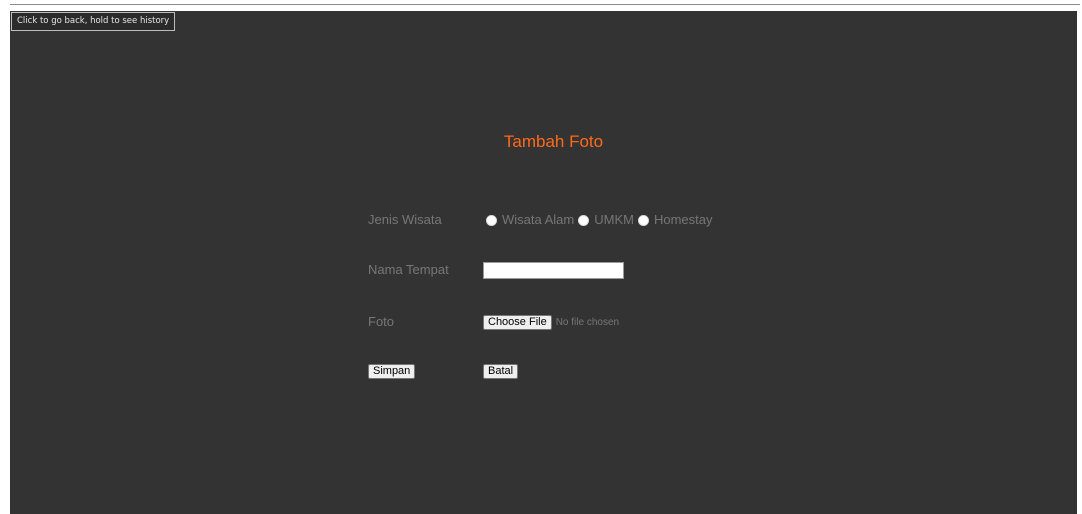 This screenshot has width=1082, height=514. What do you see at coordinates (545, 4) in the screenshot?
I see `top-border` at bounding box center [545, 4].